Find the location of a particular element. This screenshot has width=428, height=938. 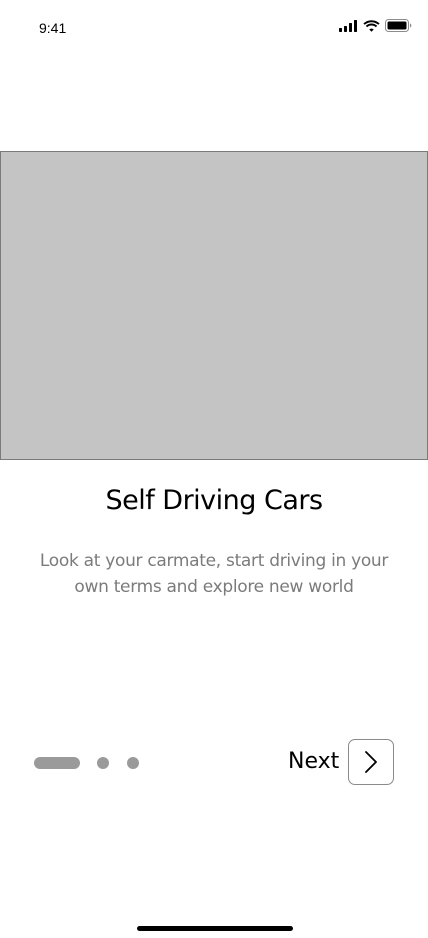

home-indicator is located at coordinates (215, 928).